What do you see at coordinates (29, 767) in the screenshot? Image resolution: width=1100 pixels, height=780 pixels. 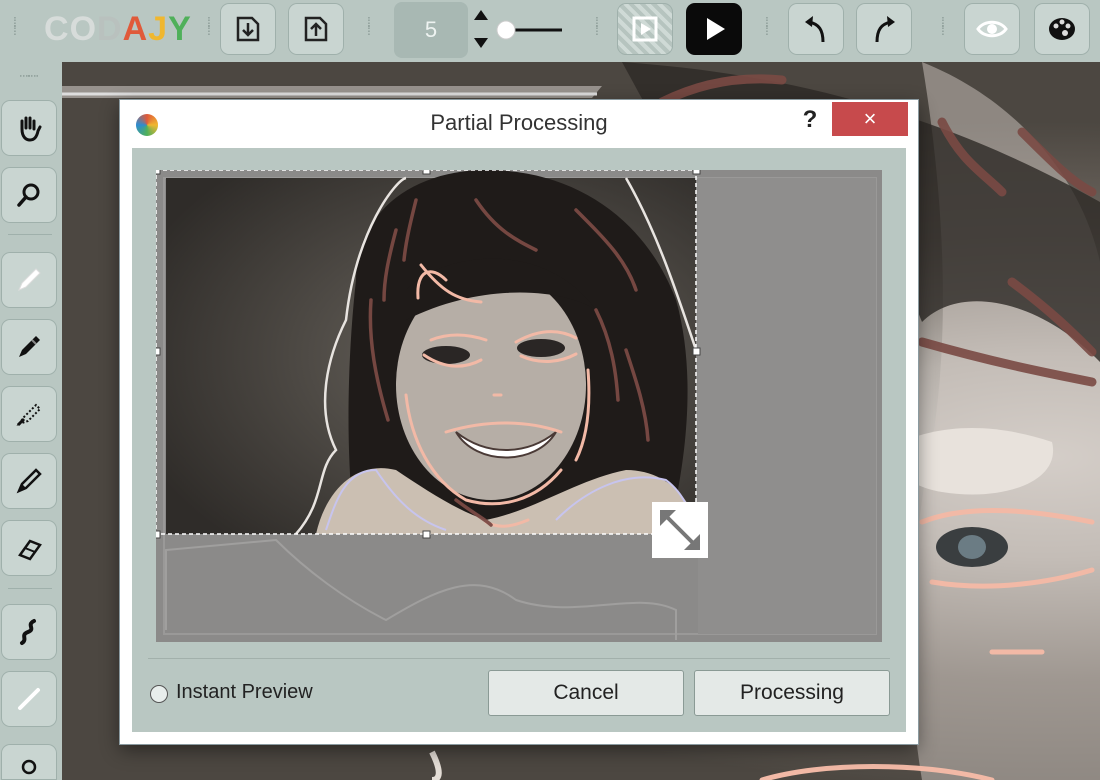 I see `partial-tool-icon` at bounding box center [29, 767].